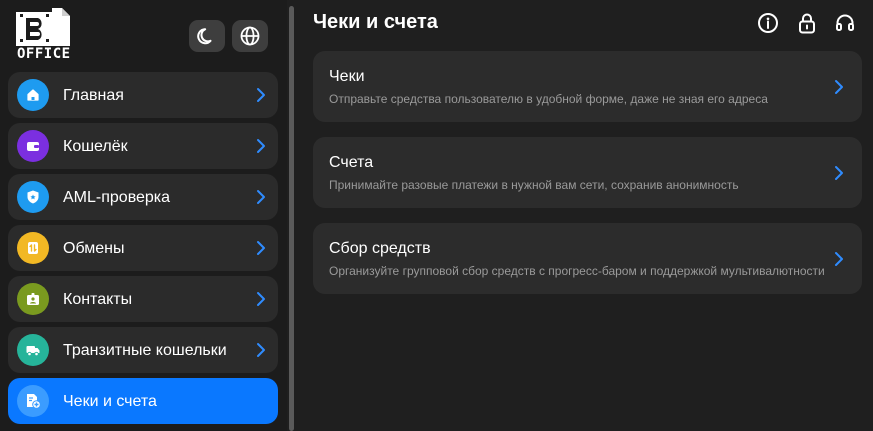 The image size is (873, 431). I want to click on sidebar-item-aml-check: AML-проверка, so click(143, 197).